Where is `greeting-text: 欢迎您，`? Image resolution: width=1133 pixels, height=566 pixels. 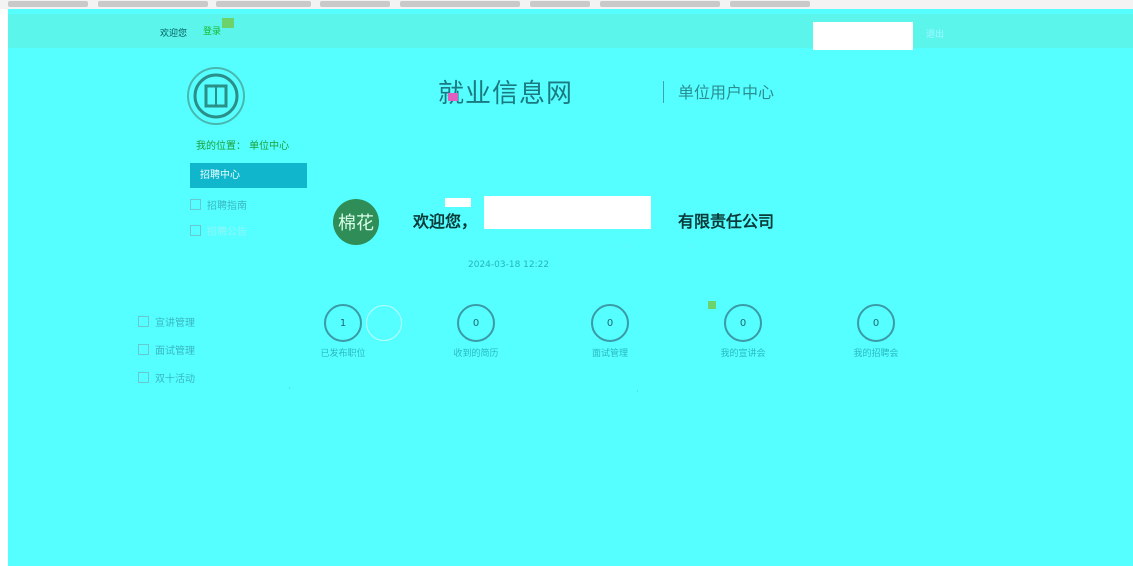
greeting-text: 欢迎您， is located at coordinates (445, 221).